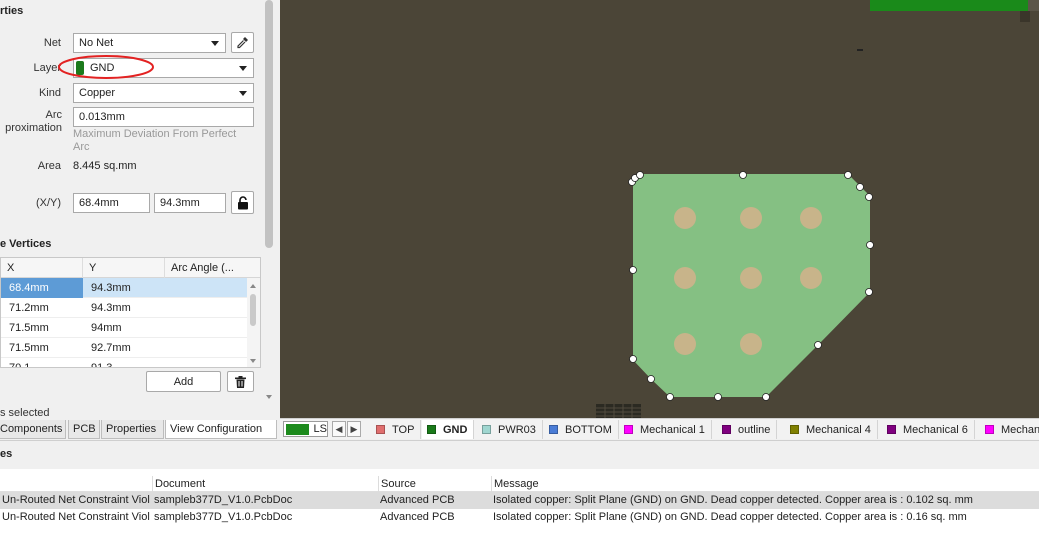  I want to click on chevron-right-icon: ▶, so click(354, 429).